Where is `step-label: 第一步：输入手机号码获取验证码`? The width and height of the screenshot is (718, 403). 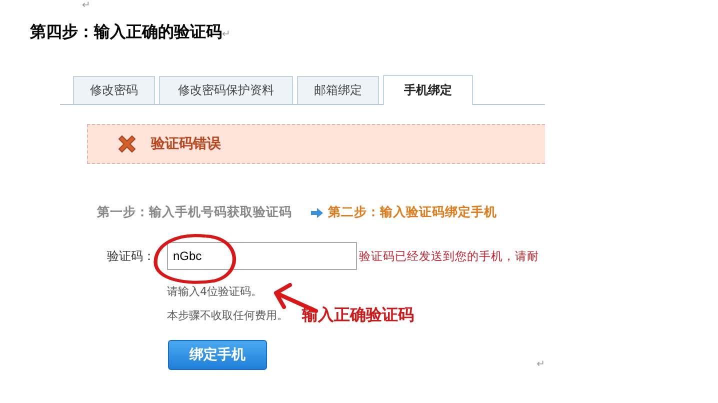
step-label: 第一步：输入手机号码获取验证码 is located at coordinates (194, 212).